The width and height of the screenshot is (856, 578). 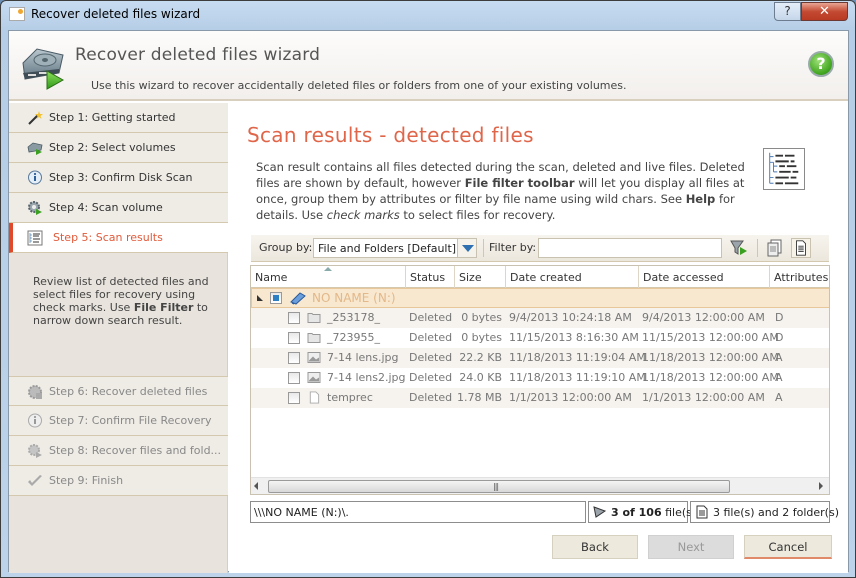 What do you see at coordinates (86, 480) in the screenshot?
I see `step-label: Step 9: Finish` at bounding box center [86, 480].